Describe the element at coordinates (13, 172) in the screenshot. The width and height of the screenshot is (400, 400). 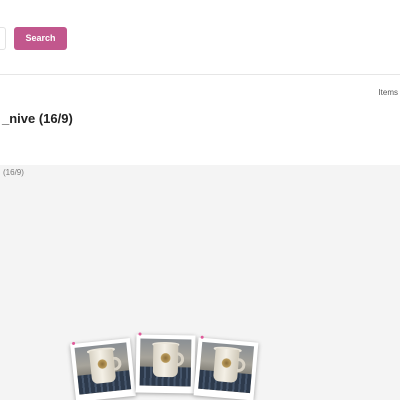
I see `gallery-caption: (16/9)` at that location.